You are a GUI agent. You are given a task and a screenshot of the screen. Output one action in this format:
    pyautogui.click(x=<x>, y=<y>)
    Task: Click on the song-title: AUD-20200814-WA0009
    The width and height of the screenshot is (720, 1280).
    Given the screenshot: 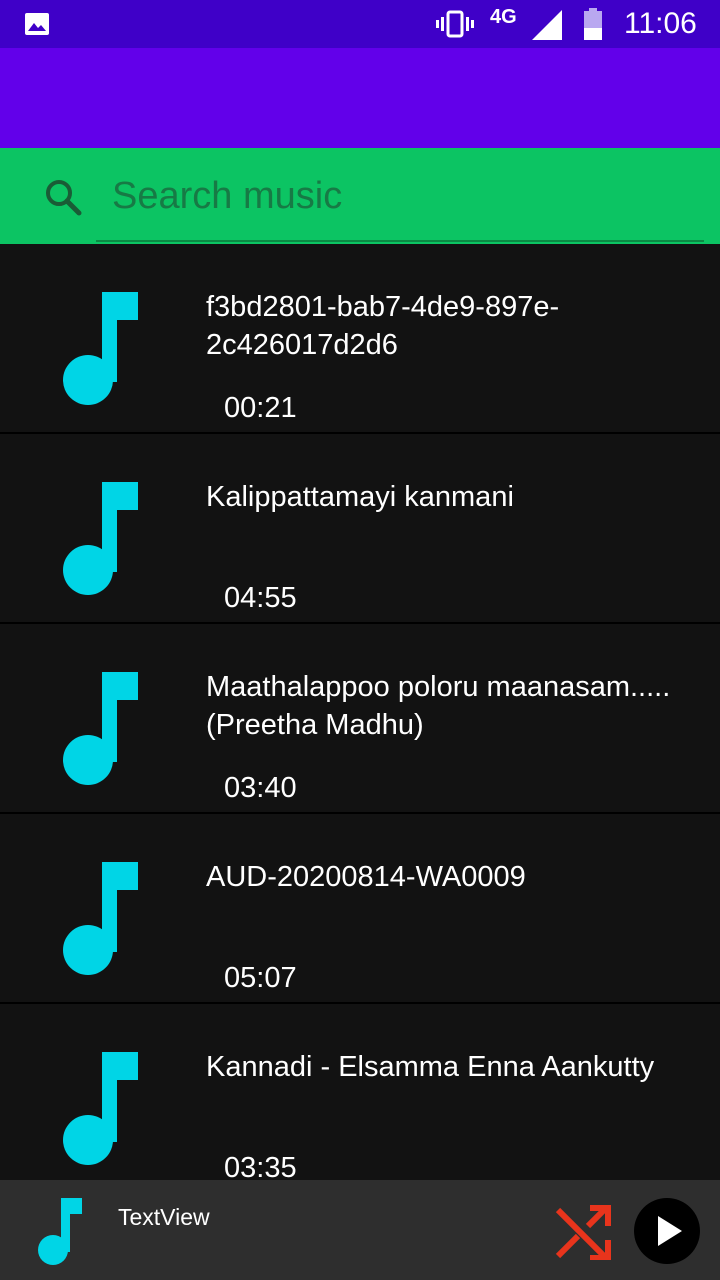 What is the action you would take?
    pyautogui.click(x=366, y=877)
    